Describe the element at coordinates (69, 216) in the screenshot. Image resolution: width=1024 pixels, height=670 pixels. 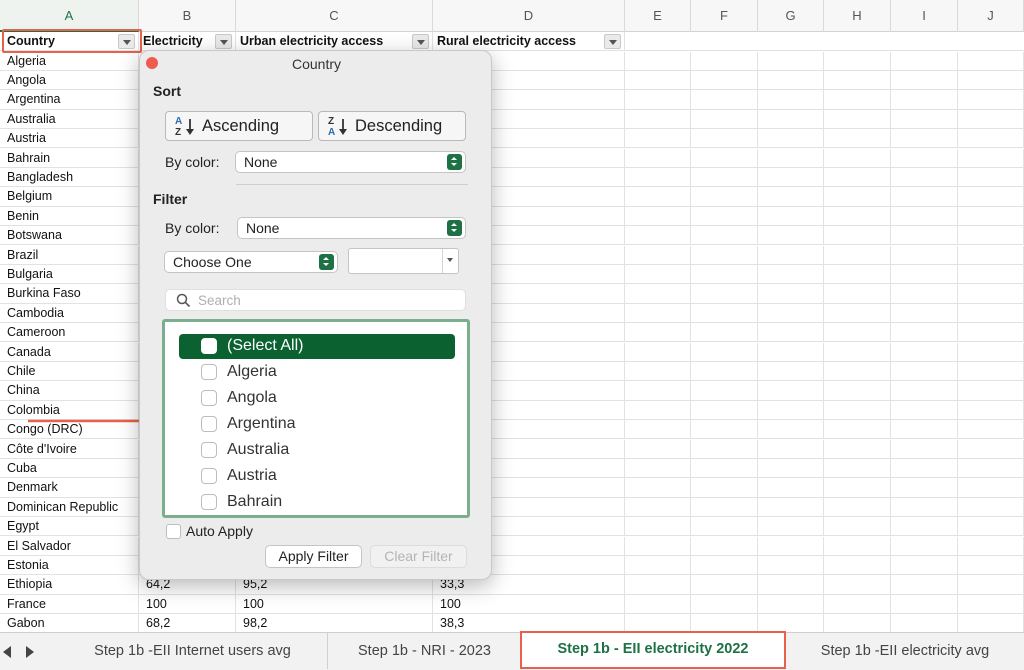
I see `cell-a: Benin` at that location.